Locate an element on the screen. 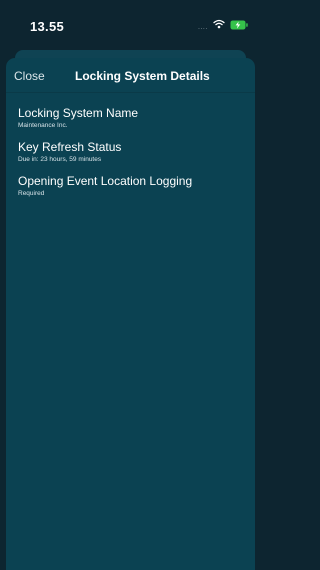 This screenshot has width=320, height=570. page-title: Locking System Details is located at coordinates (142, 76).